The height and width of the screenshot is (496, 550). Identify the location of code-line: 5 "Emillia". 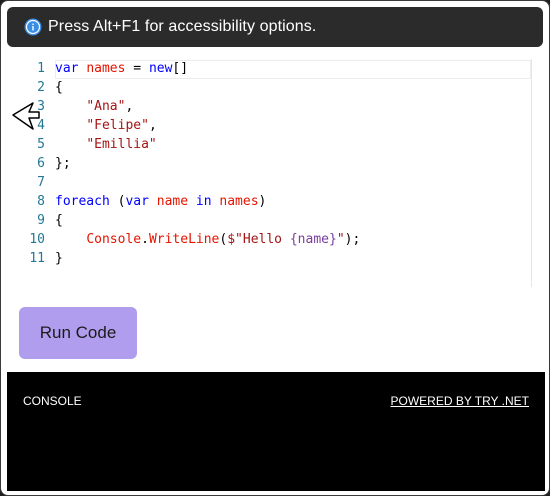
(269, 144).